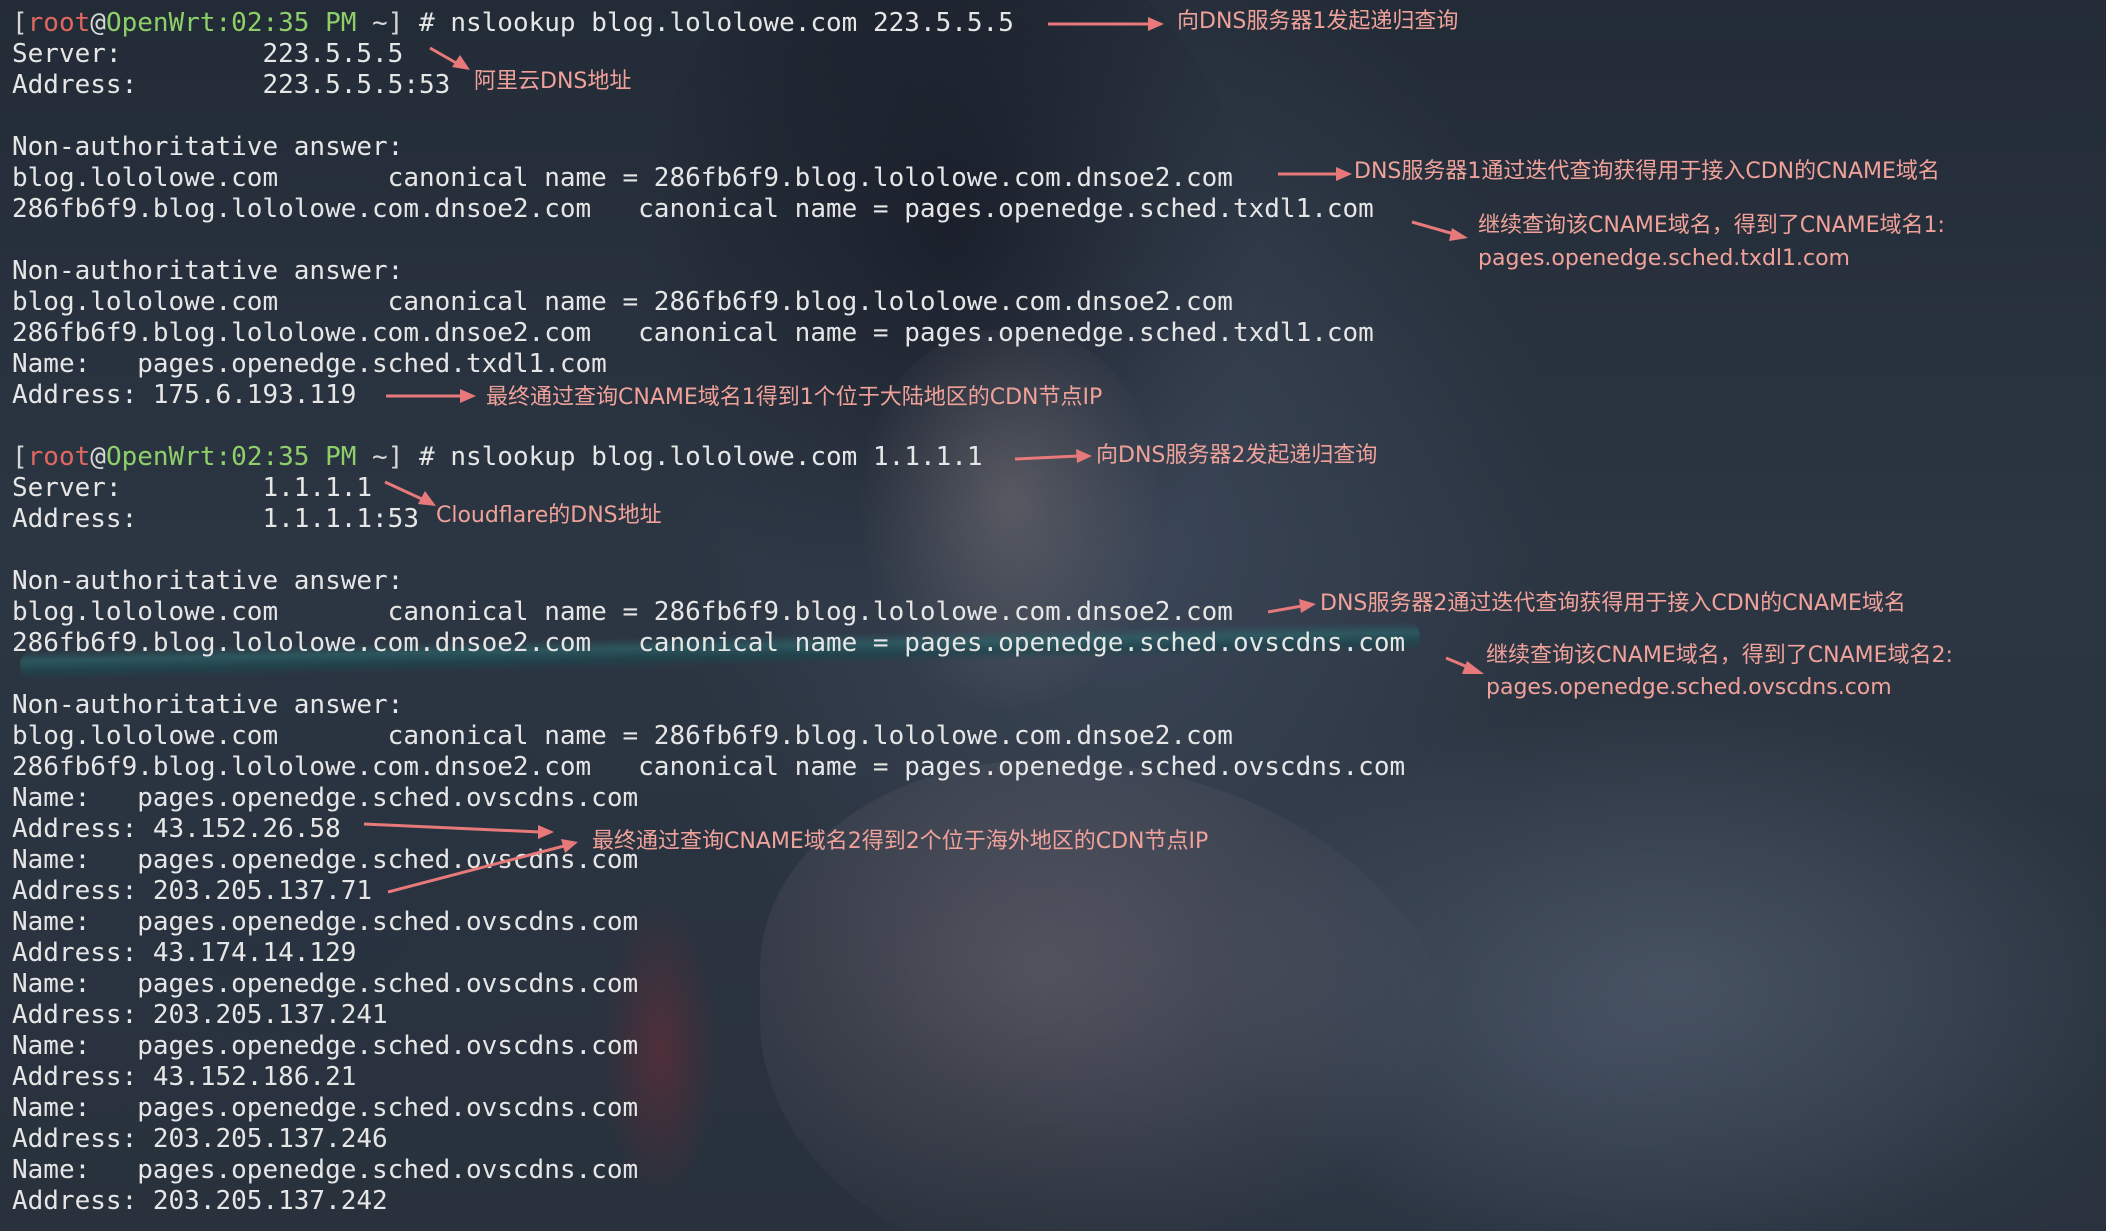 This screenshot has width=2106, height=1231. What do you see at coordinates (1647, 171) in the screenshot?
I see `annotation-cname-via-server1: DNS服务器1通过迭代查询获得用于接入CDN的CNAME域名` at bounding box center [1647, 171].